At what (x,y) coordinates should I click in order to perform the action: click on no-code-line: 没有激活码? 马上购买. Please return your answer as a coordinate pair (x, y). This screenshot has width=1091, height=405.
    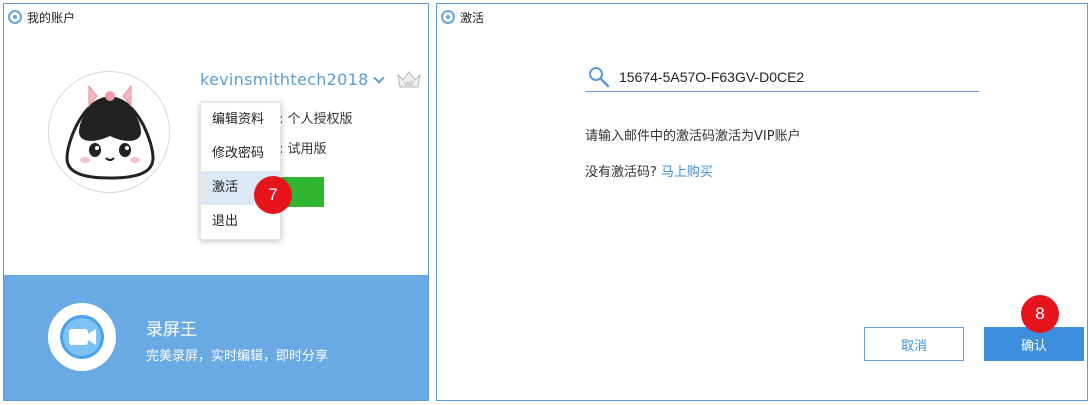
    Looking at the image, I should click on (649, 170).